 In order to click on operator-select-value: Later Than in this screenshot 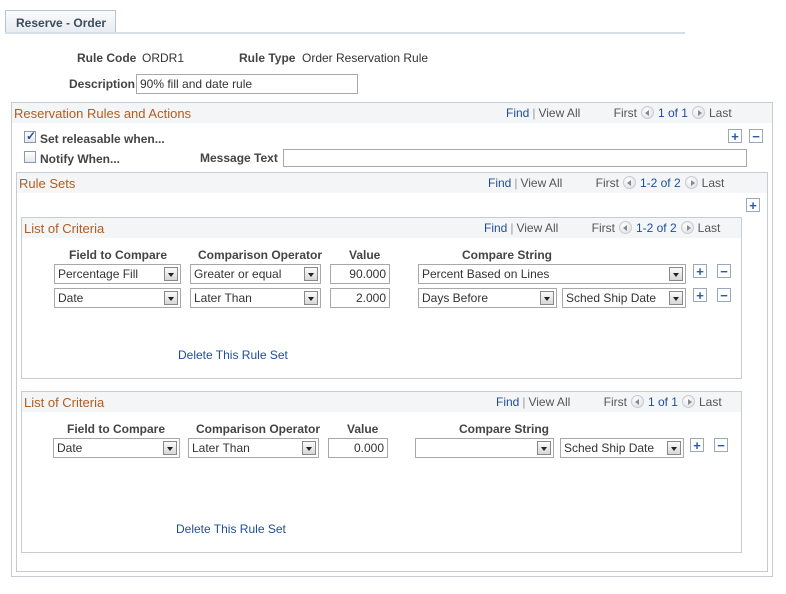, I will do `click(221, 448)`.